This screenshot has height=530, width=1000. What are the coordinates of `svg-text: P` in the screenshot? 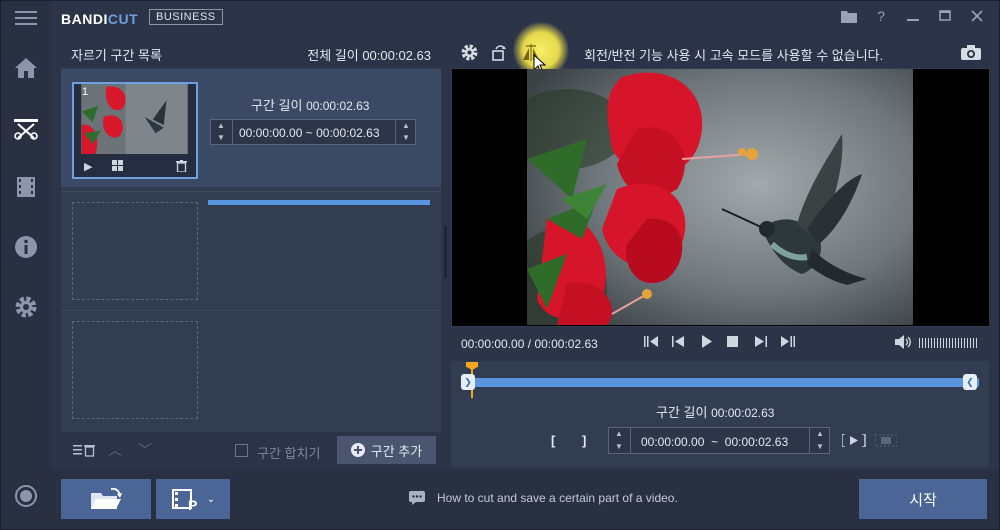 It's located at (192, 504).